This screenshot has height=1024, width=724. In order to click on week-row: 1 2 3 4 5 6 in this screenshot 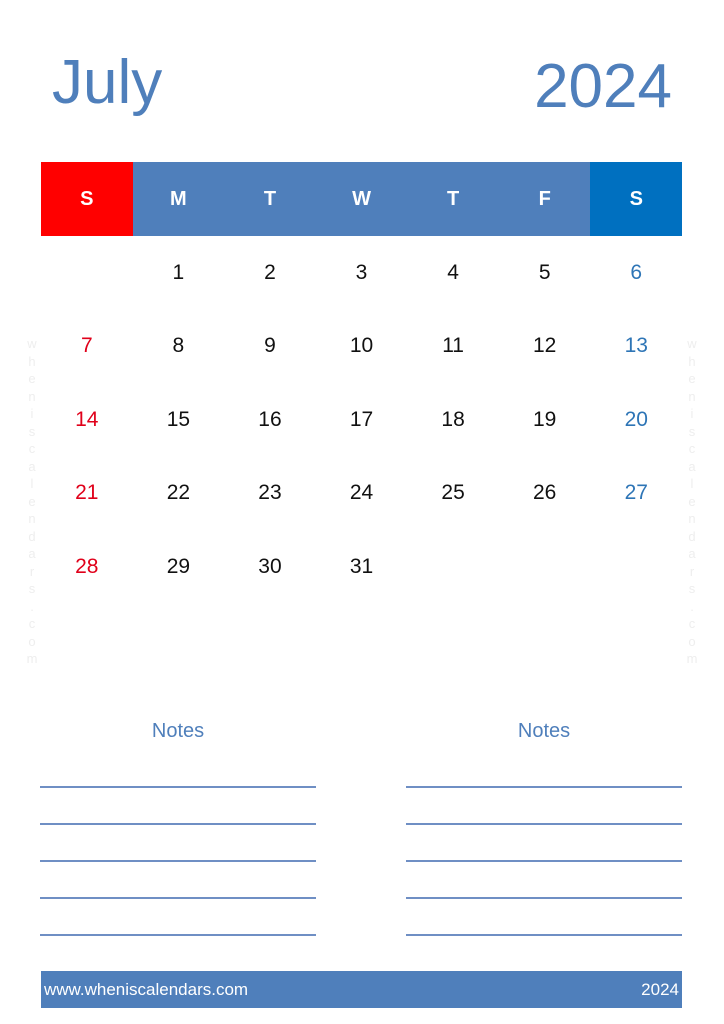, I will do `click(361, 273)`.